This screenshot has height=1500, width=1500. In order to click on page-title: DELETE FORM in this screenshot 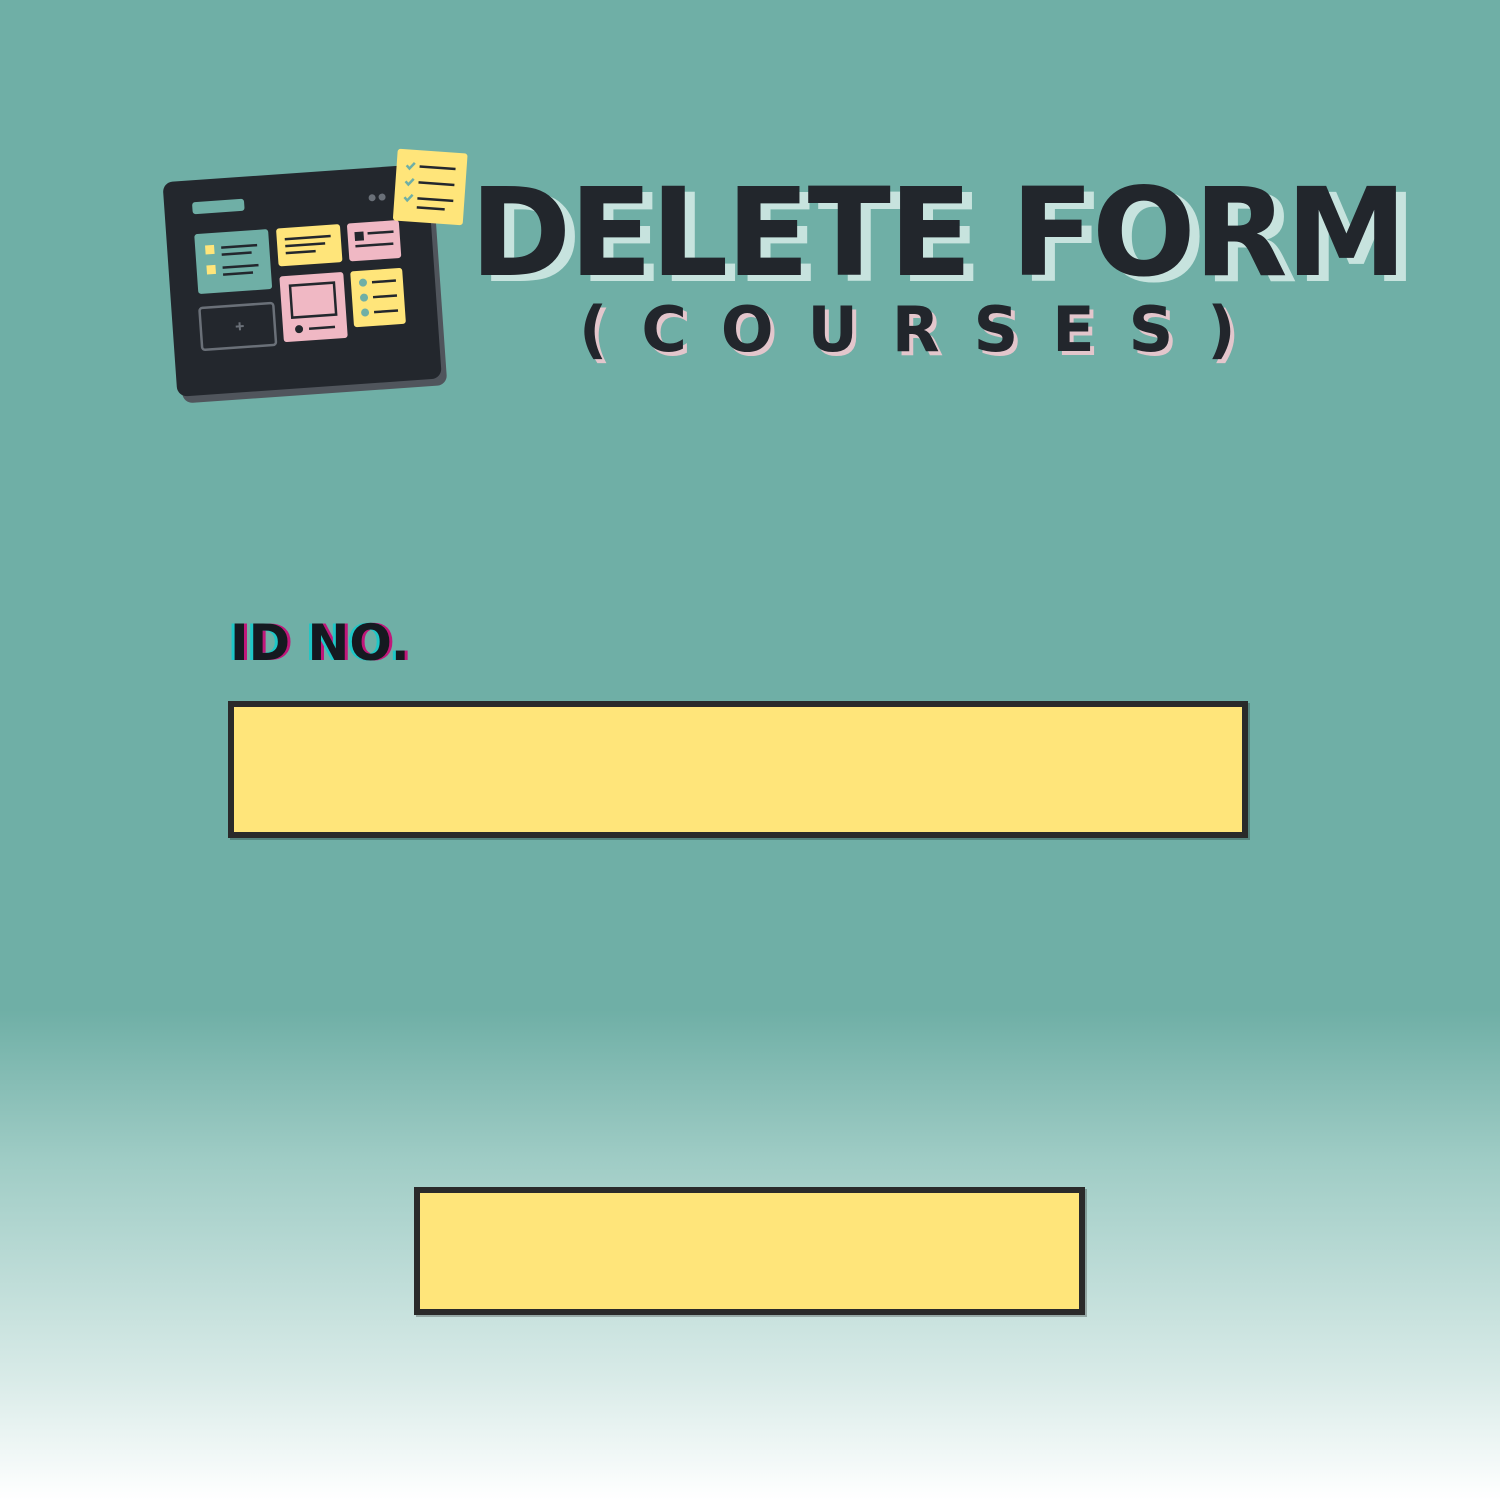, I will do `click(938, 233)`.